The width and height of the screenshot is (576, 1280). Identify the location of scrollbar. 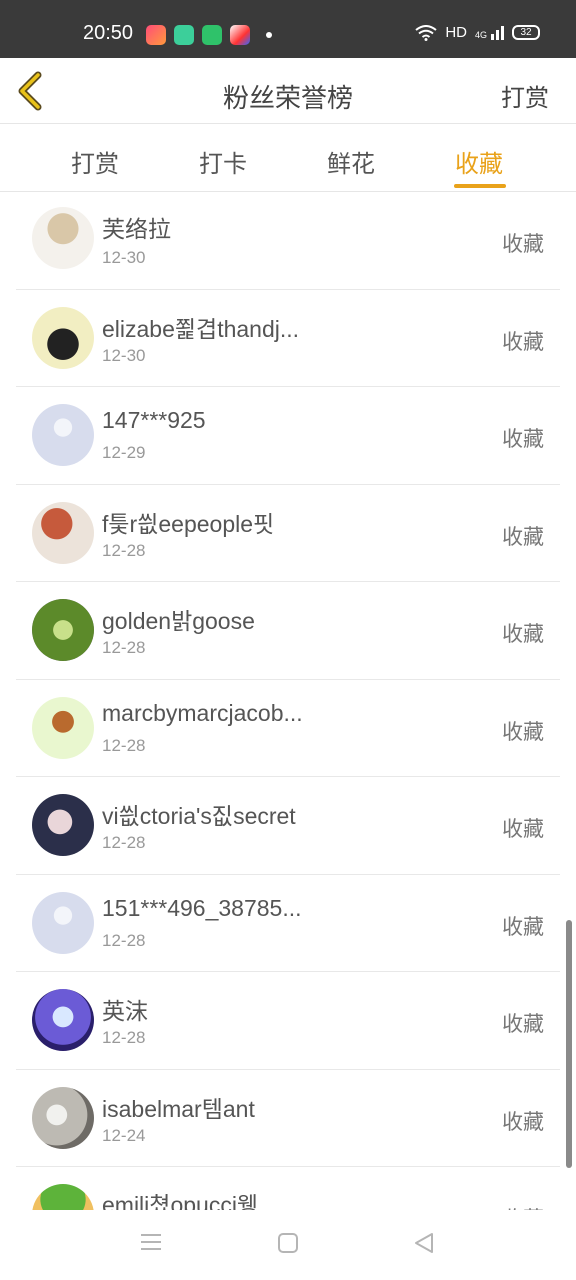
(569, 1044).